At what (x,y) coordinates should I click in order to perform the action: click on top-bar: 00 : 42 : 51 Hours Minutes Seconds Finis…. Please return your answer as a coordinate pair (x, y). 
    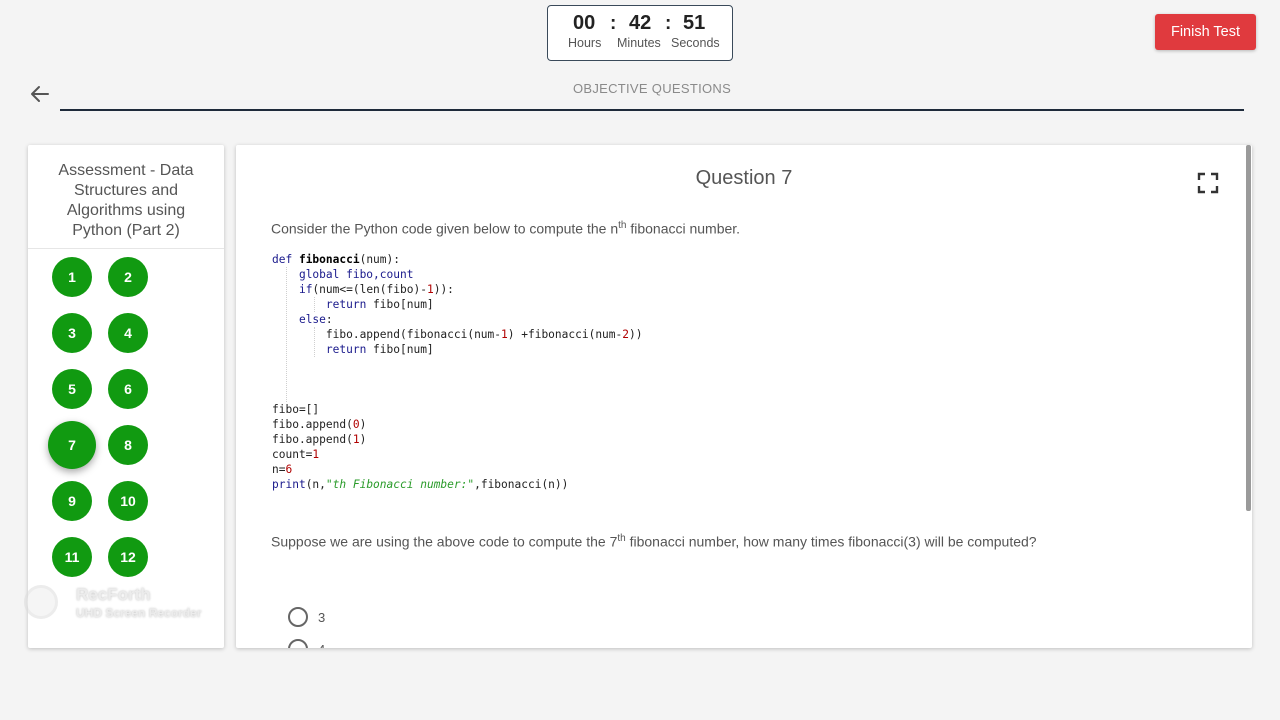
    Looking at the image, I should click on (640, 32).